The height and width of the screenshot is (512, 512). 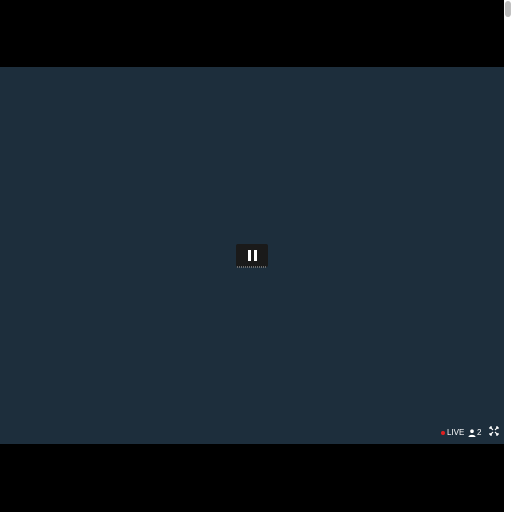 I want to click on live-dot-icon, so click(x=443, y=433).